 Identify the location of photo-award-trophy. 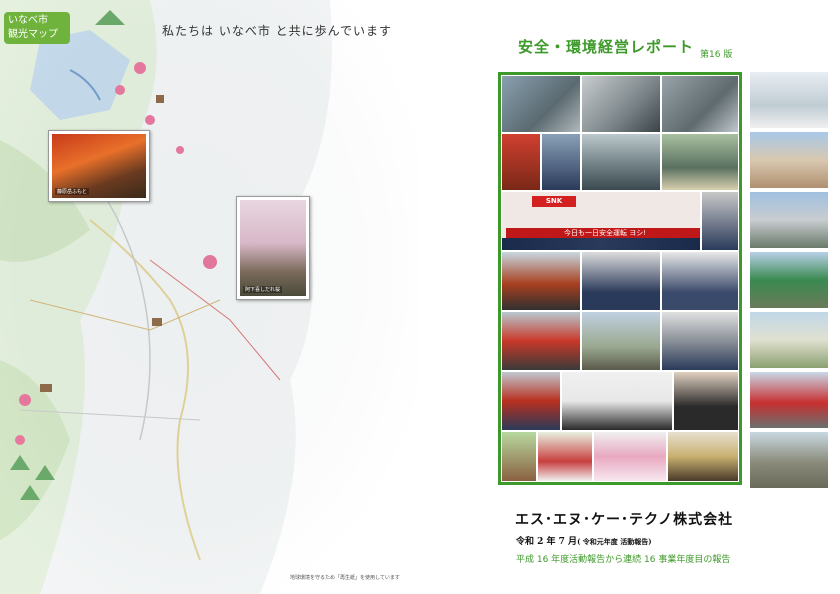
(789, 100).